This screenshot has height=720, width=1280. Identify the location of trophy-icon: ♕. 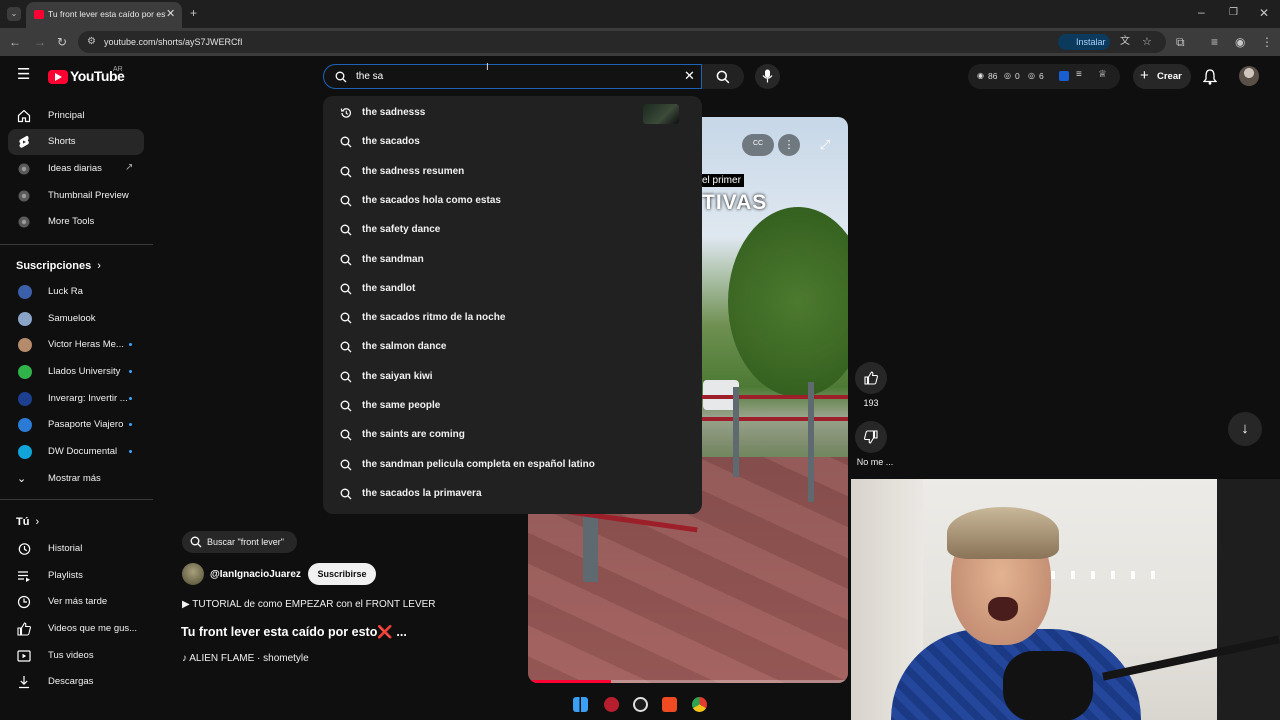
(1102, 74).